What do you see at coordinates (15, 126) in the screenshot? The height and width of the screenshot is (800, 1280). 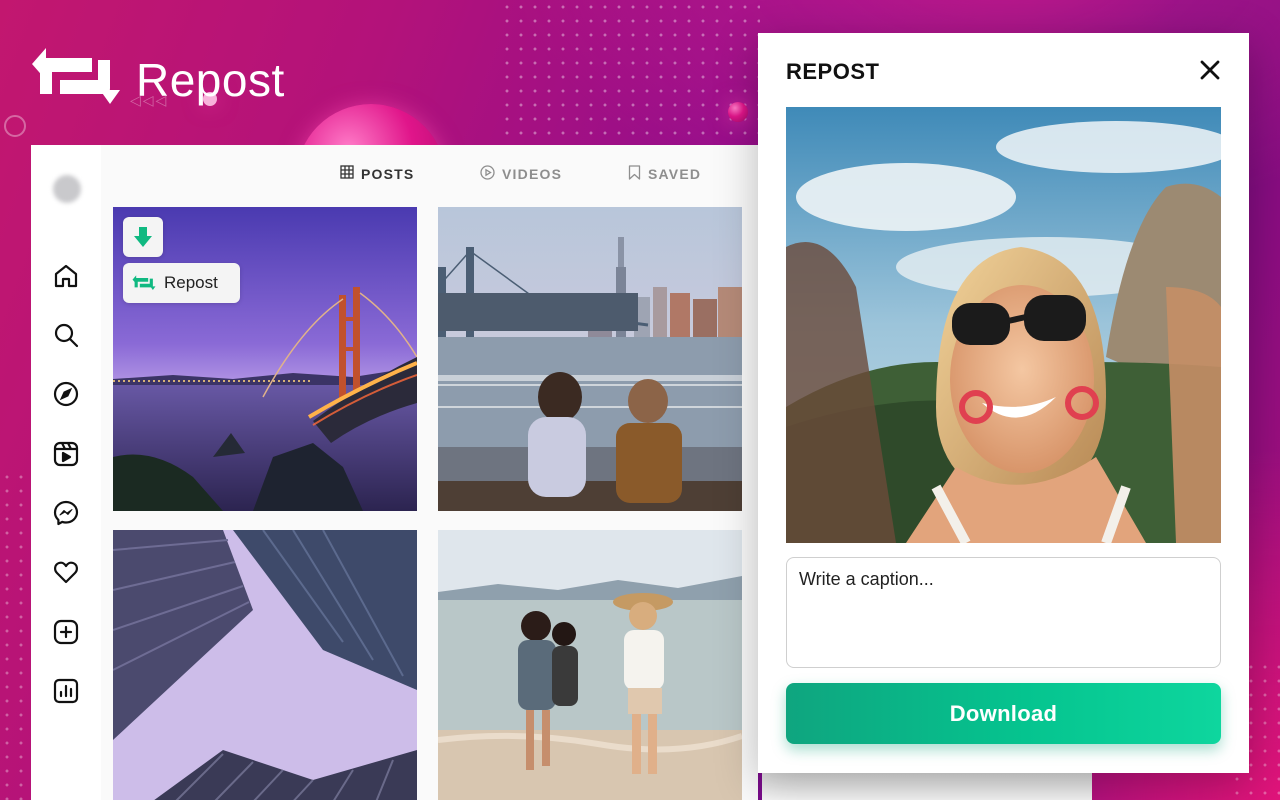 I see `decorative-ring` at bounding box center [15, 126].